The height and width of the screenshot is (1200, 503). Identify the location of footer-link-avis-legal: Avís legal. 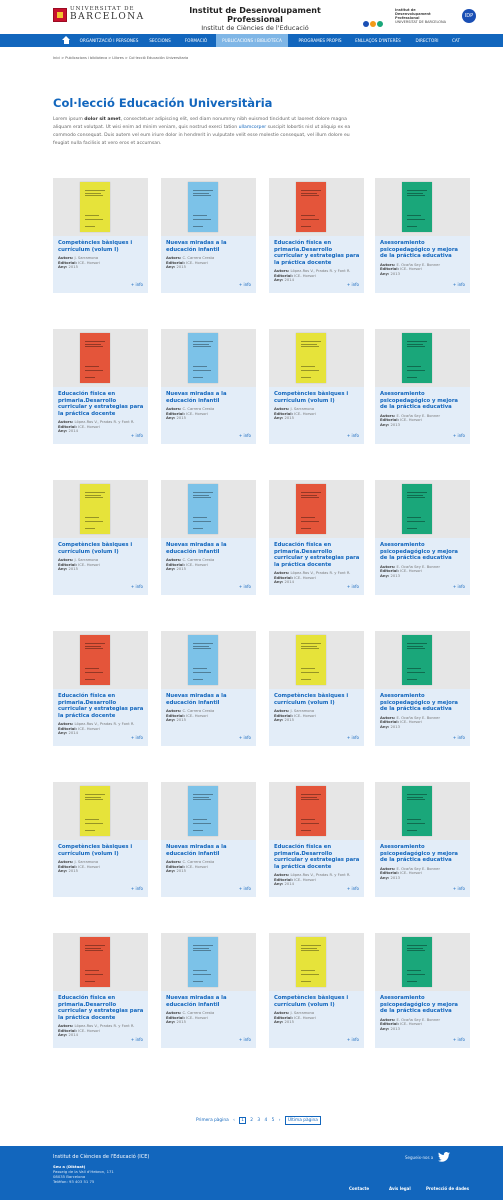
(400, 1188).